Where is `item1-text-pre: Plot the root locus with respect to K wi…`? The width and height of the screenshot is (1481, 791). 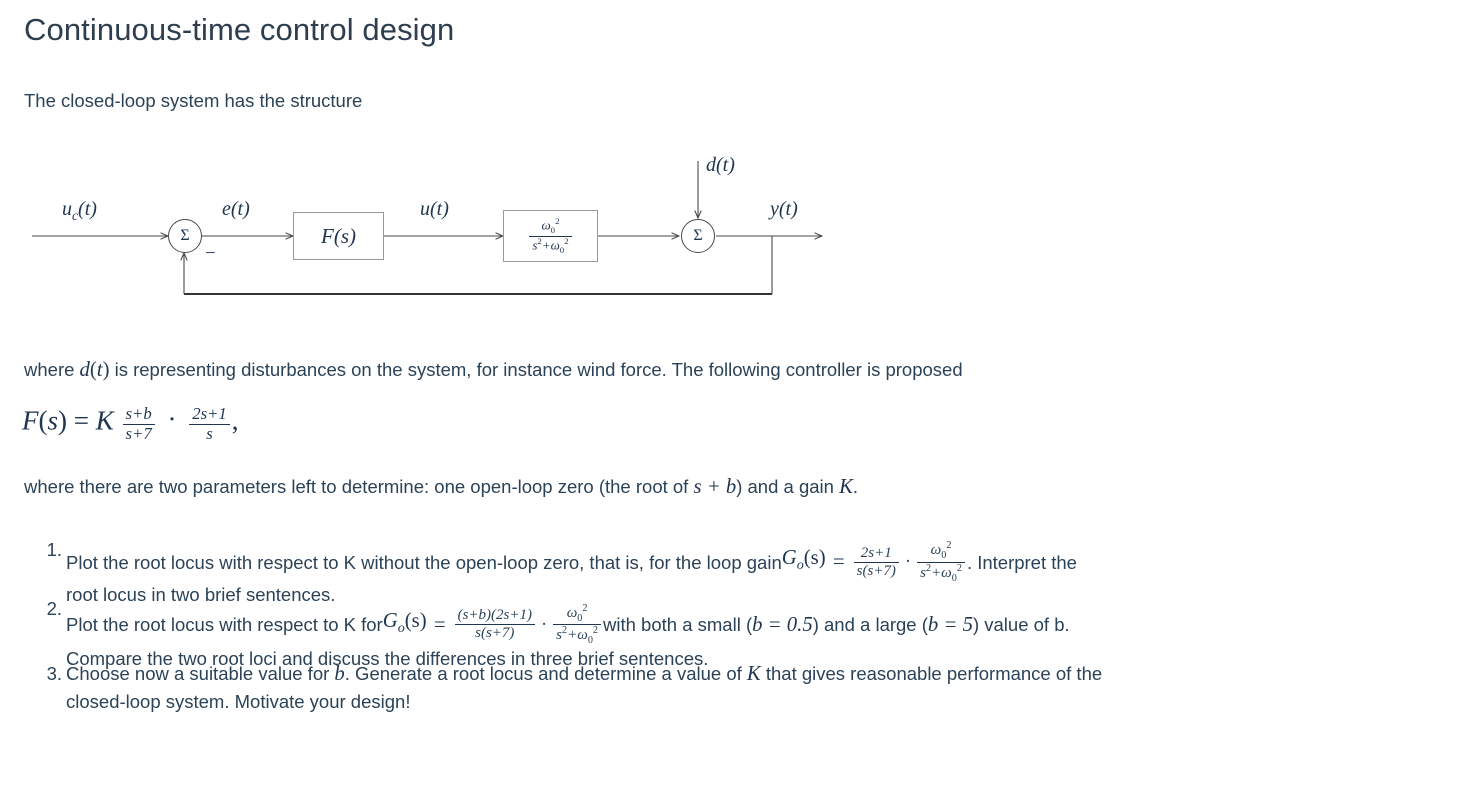
item1-text-pre: Plot the root locus with respect to K wi… is located at coordinates (424, 562).